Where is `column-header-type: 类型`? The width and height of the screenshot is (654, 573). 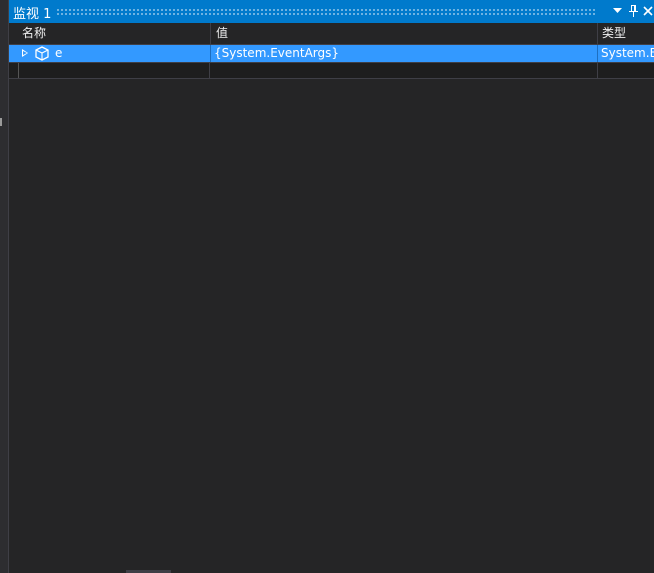 column-header-type: 类型 is located at coordinates (626, 33).